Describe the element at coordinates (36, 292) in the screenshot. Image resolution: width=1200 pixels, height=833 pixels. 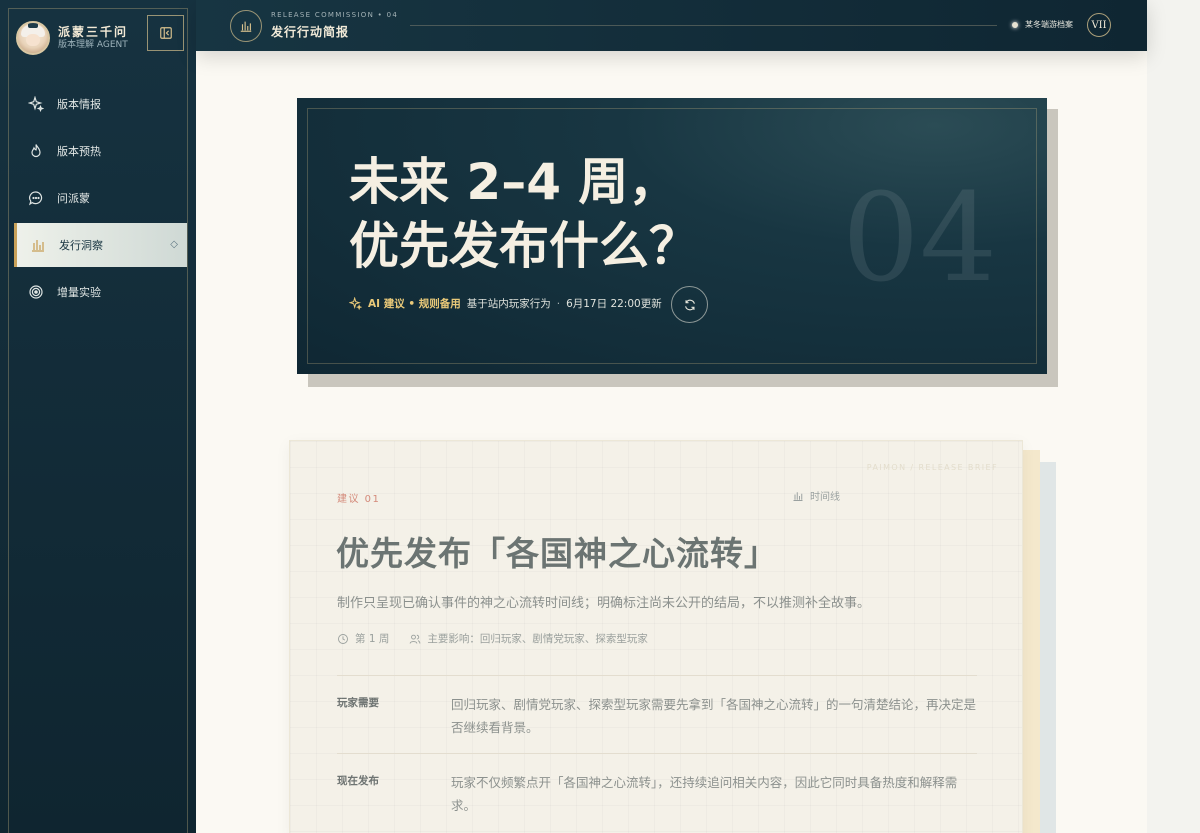
I see `target-icon` at that location.